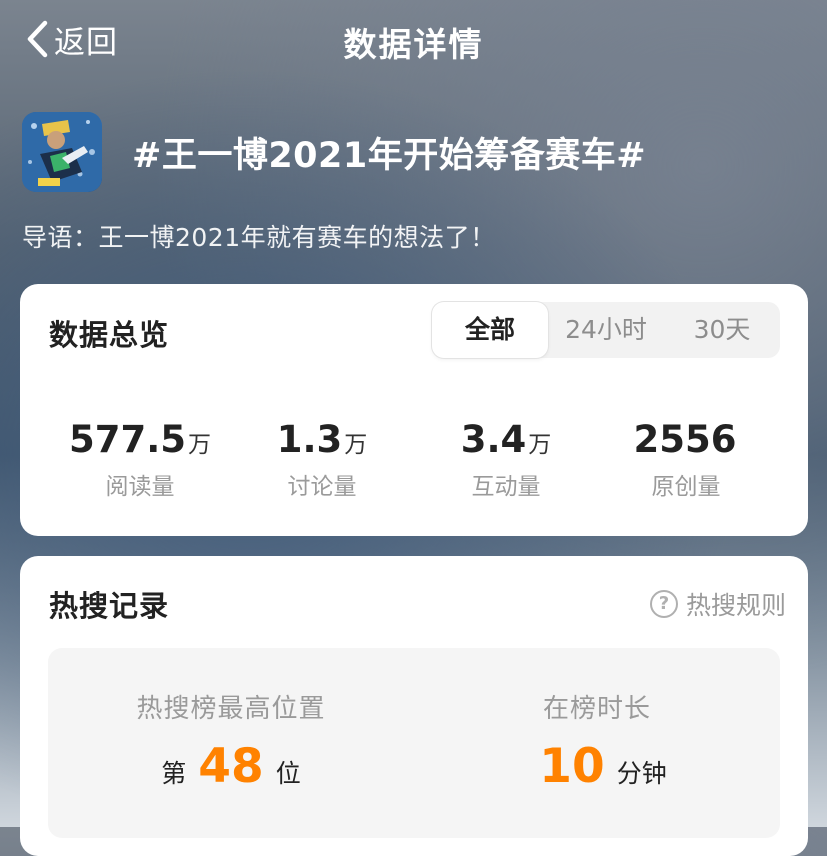 The width and height of the screenshot is (827, 856). I want to click on peak-position: 热搜榜最高位置 第 48 位, so click(231, 741).